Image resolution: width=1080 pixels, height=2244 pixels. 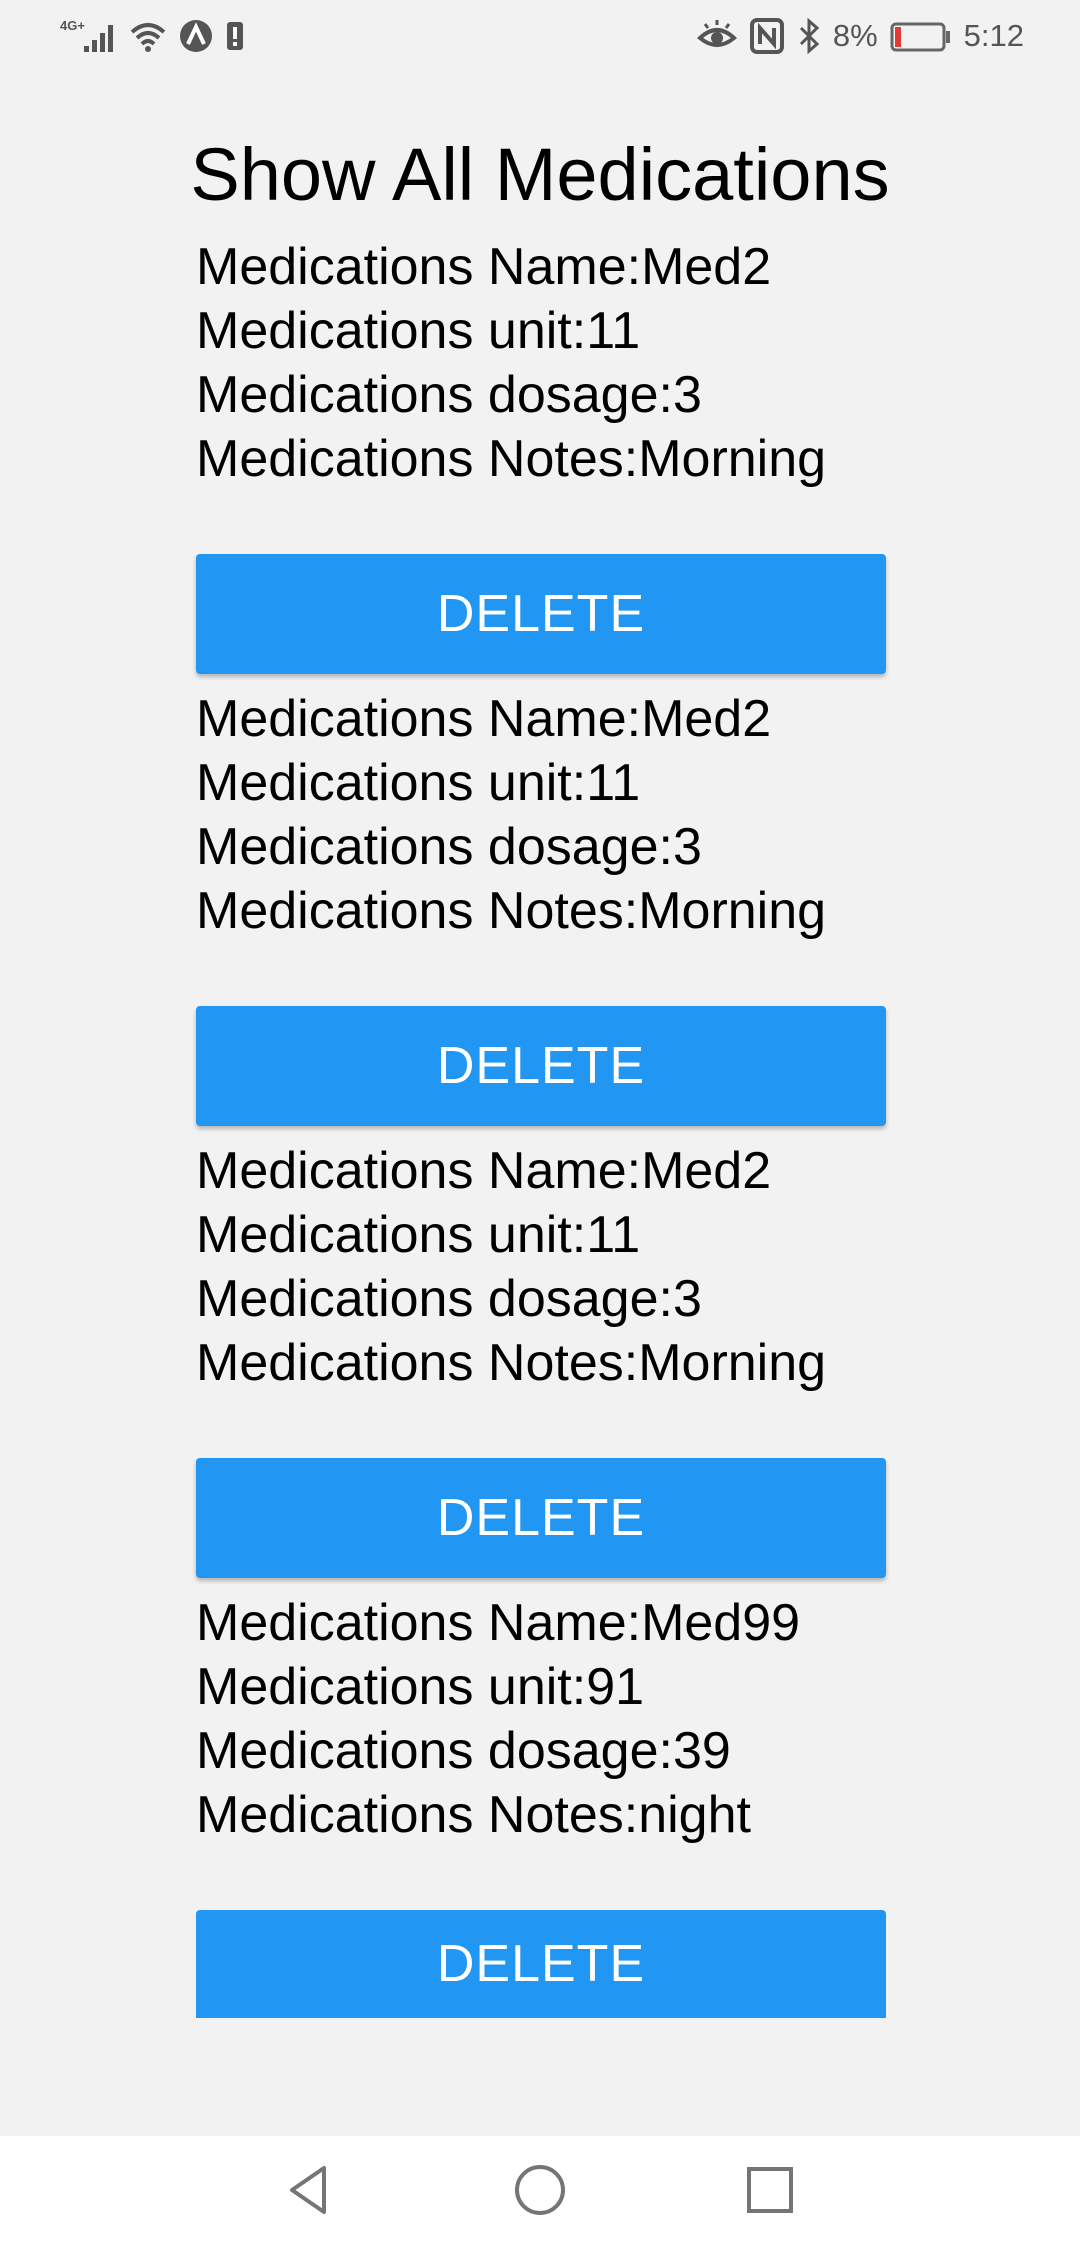 I want to click on status-bar-right: 8% 5:12, so click(x=860, y=36).